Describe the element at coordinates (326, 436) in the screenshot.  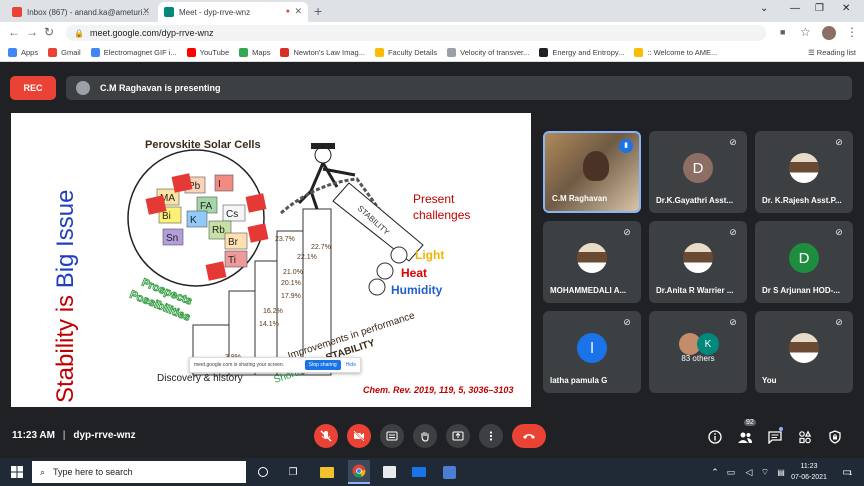
I see `mic-toggle-button` at that location.